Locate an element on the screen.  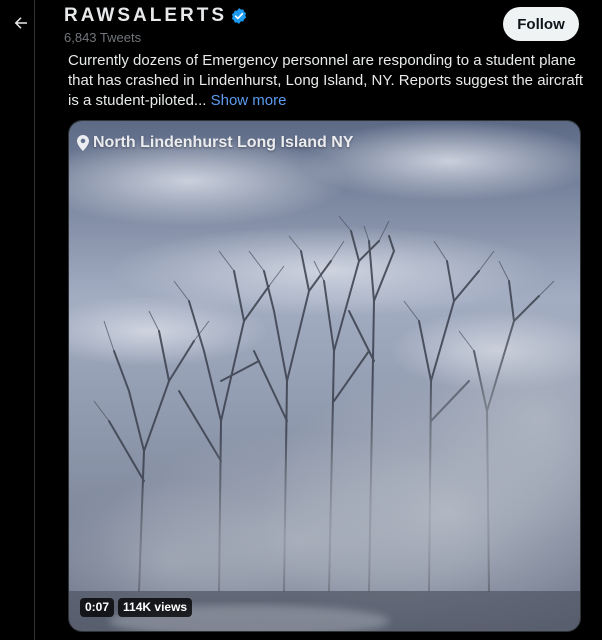
video-duration: 0:07 is located at coordinates (97, 607).